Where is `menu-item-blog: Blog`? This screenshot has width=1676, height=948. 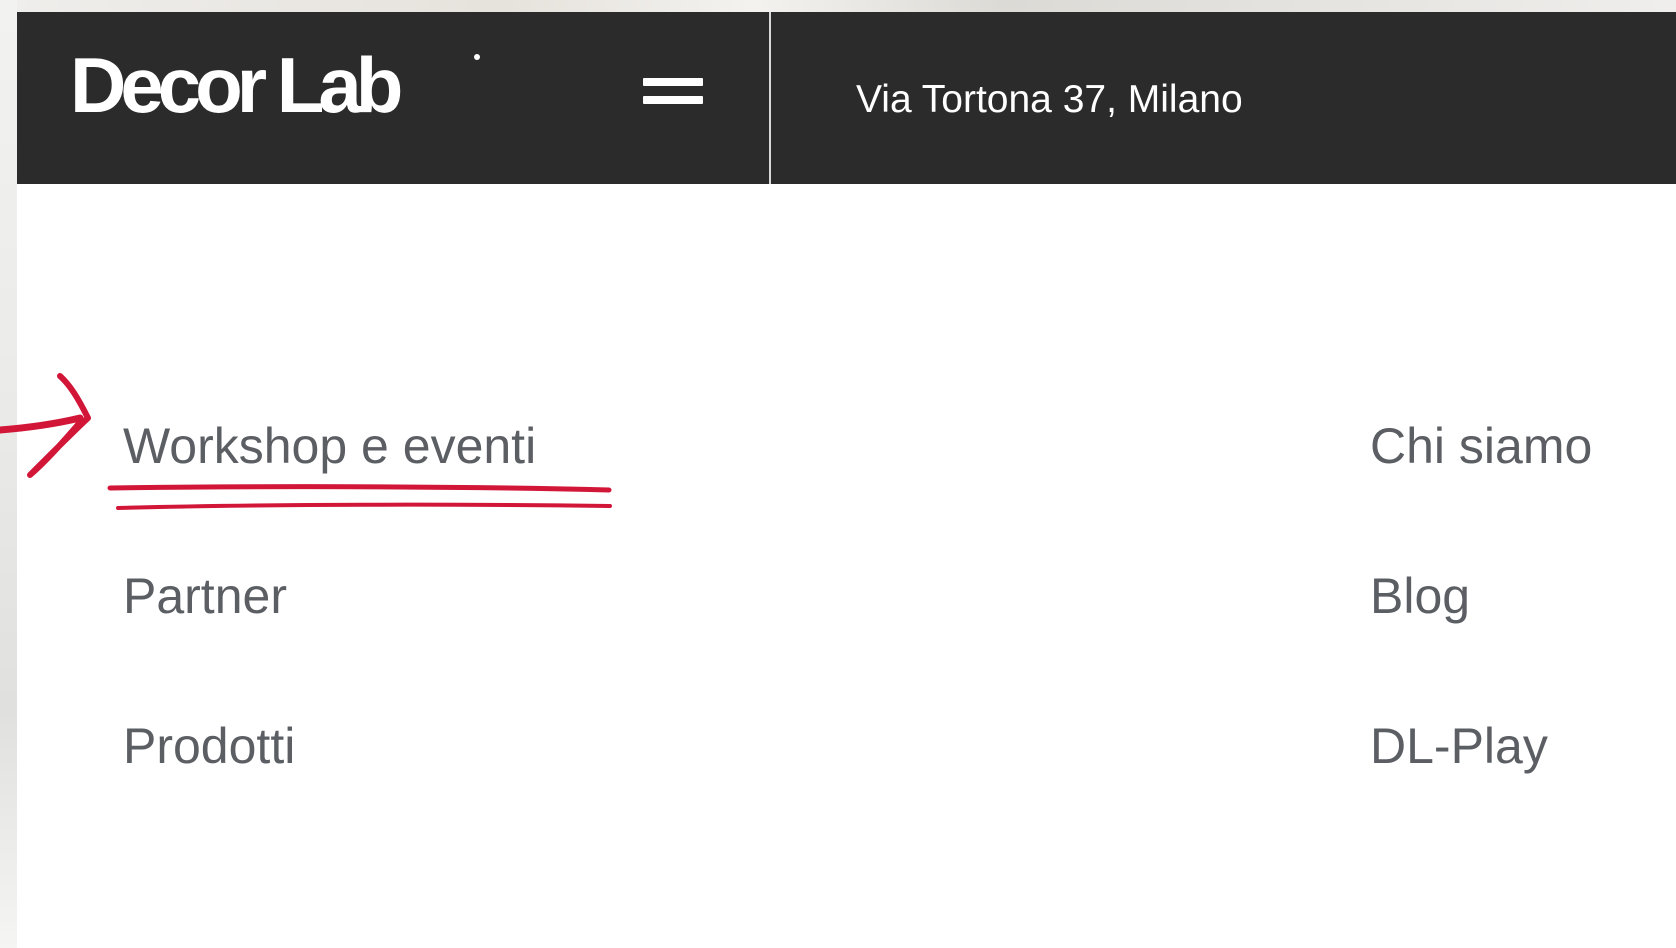
menu-item-blog: Blog is located at coordinates (1420, 596).